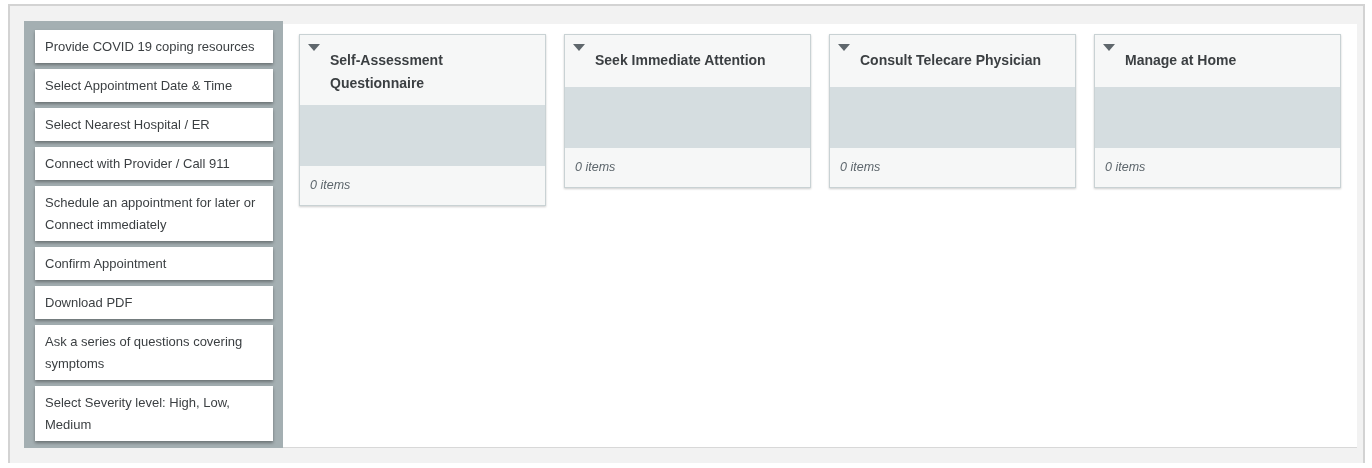 This screenshot has height=468, width=1372. Describe the element at coordinates (680, 60) in the screenshot. I see `bucket-title: Seek Immediate Attention` at that location.